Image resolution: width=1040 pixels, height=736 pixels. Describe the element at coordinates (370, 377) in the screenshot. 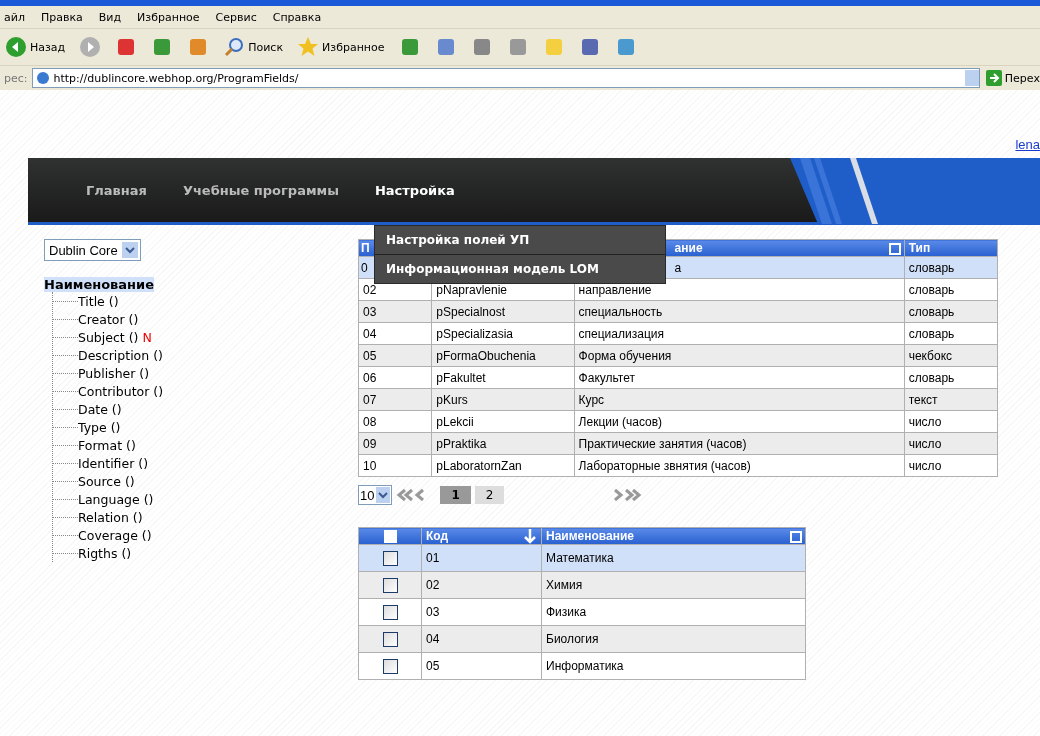

I see `table-cell: 06` at that location.